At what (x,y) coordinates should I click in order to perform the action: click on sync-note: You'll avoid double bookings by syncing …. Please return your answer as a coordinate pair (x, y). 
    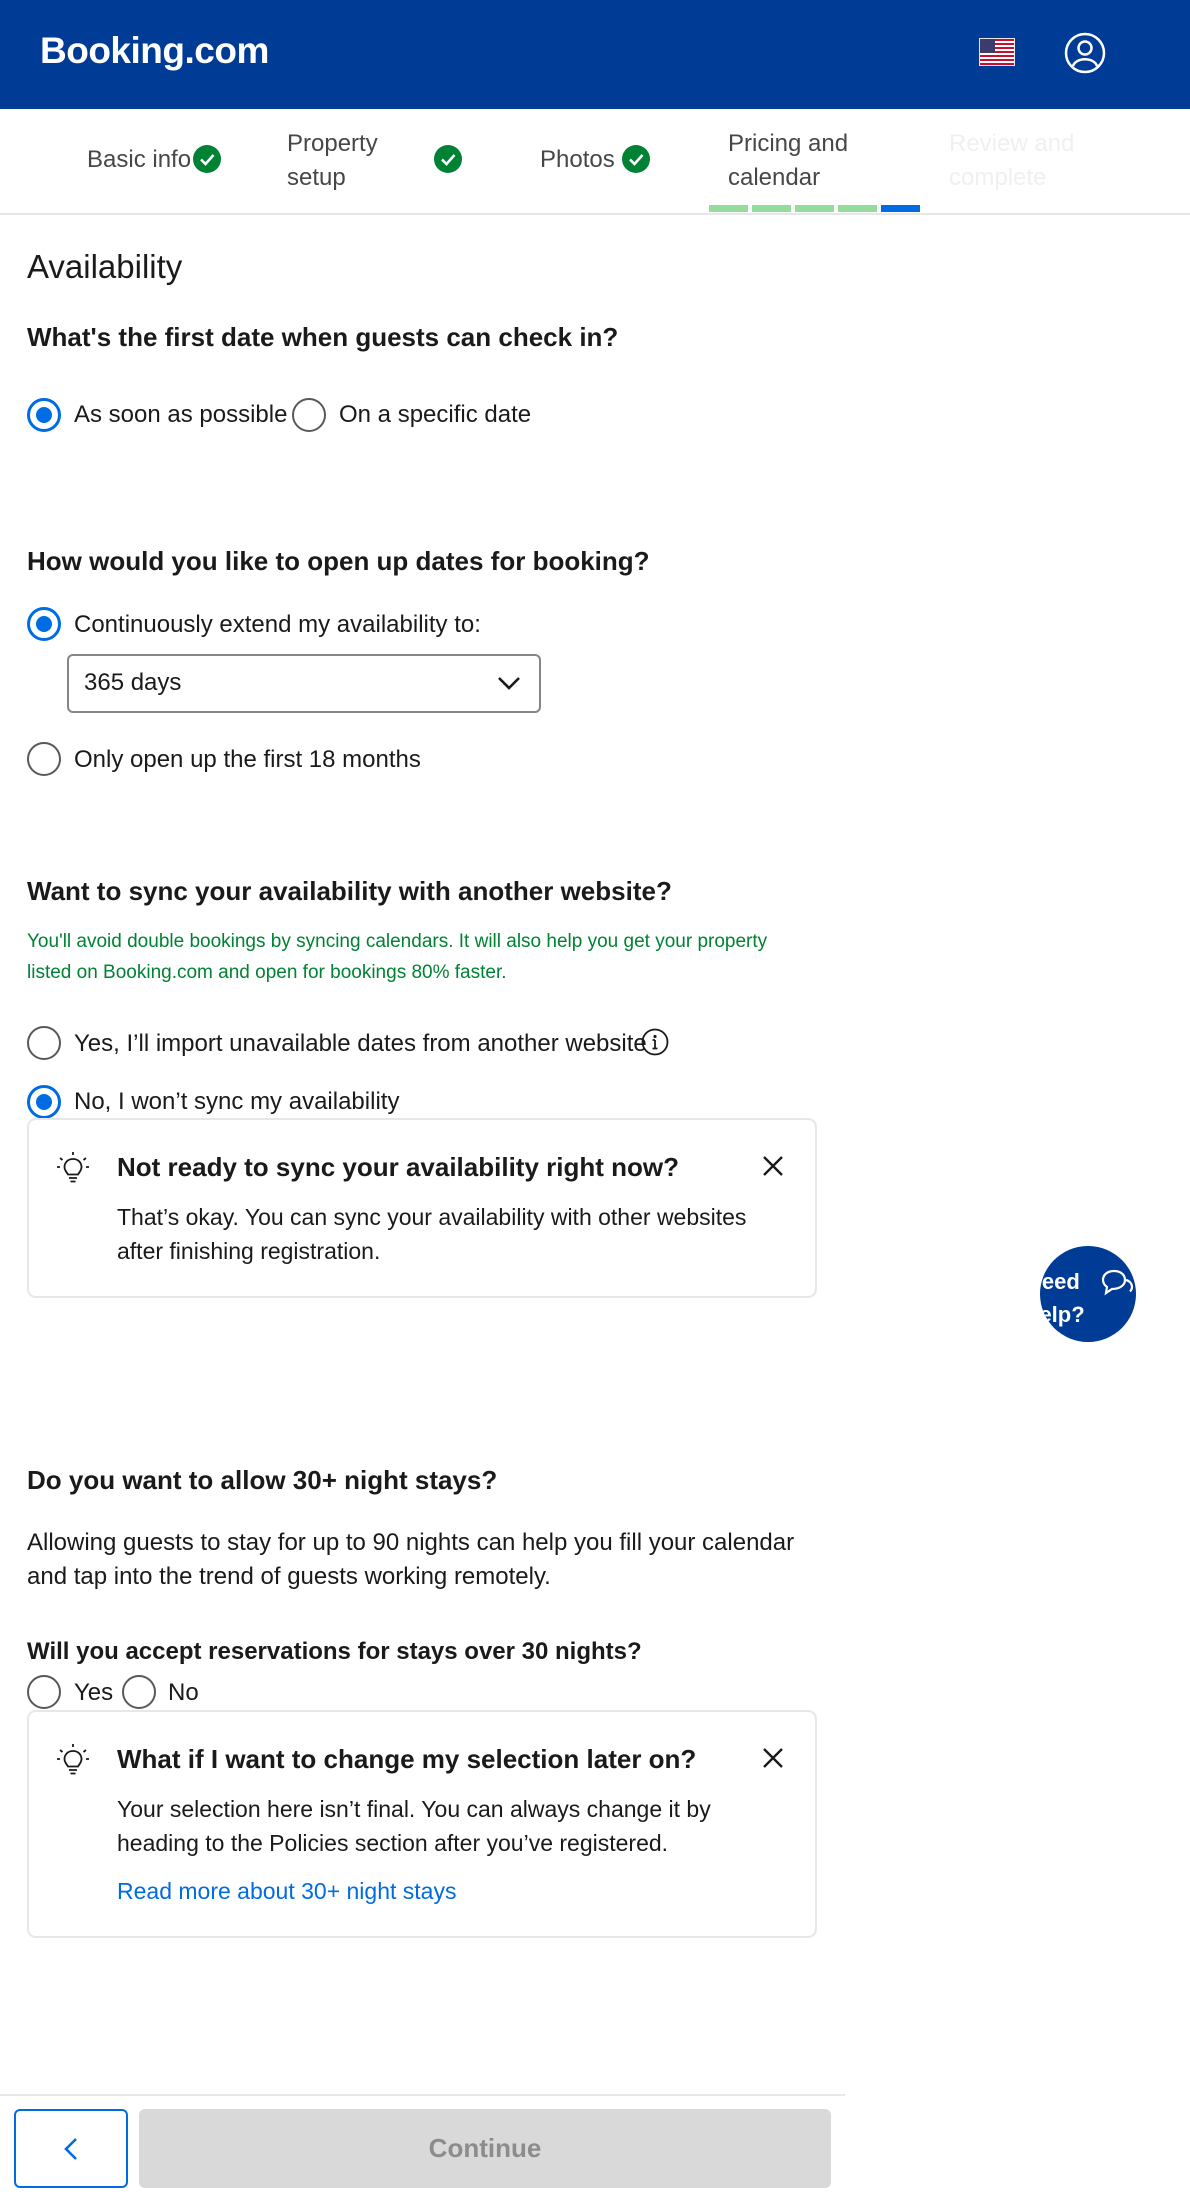
    Looking at the image, I should click on (397, 957).